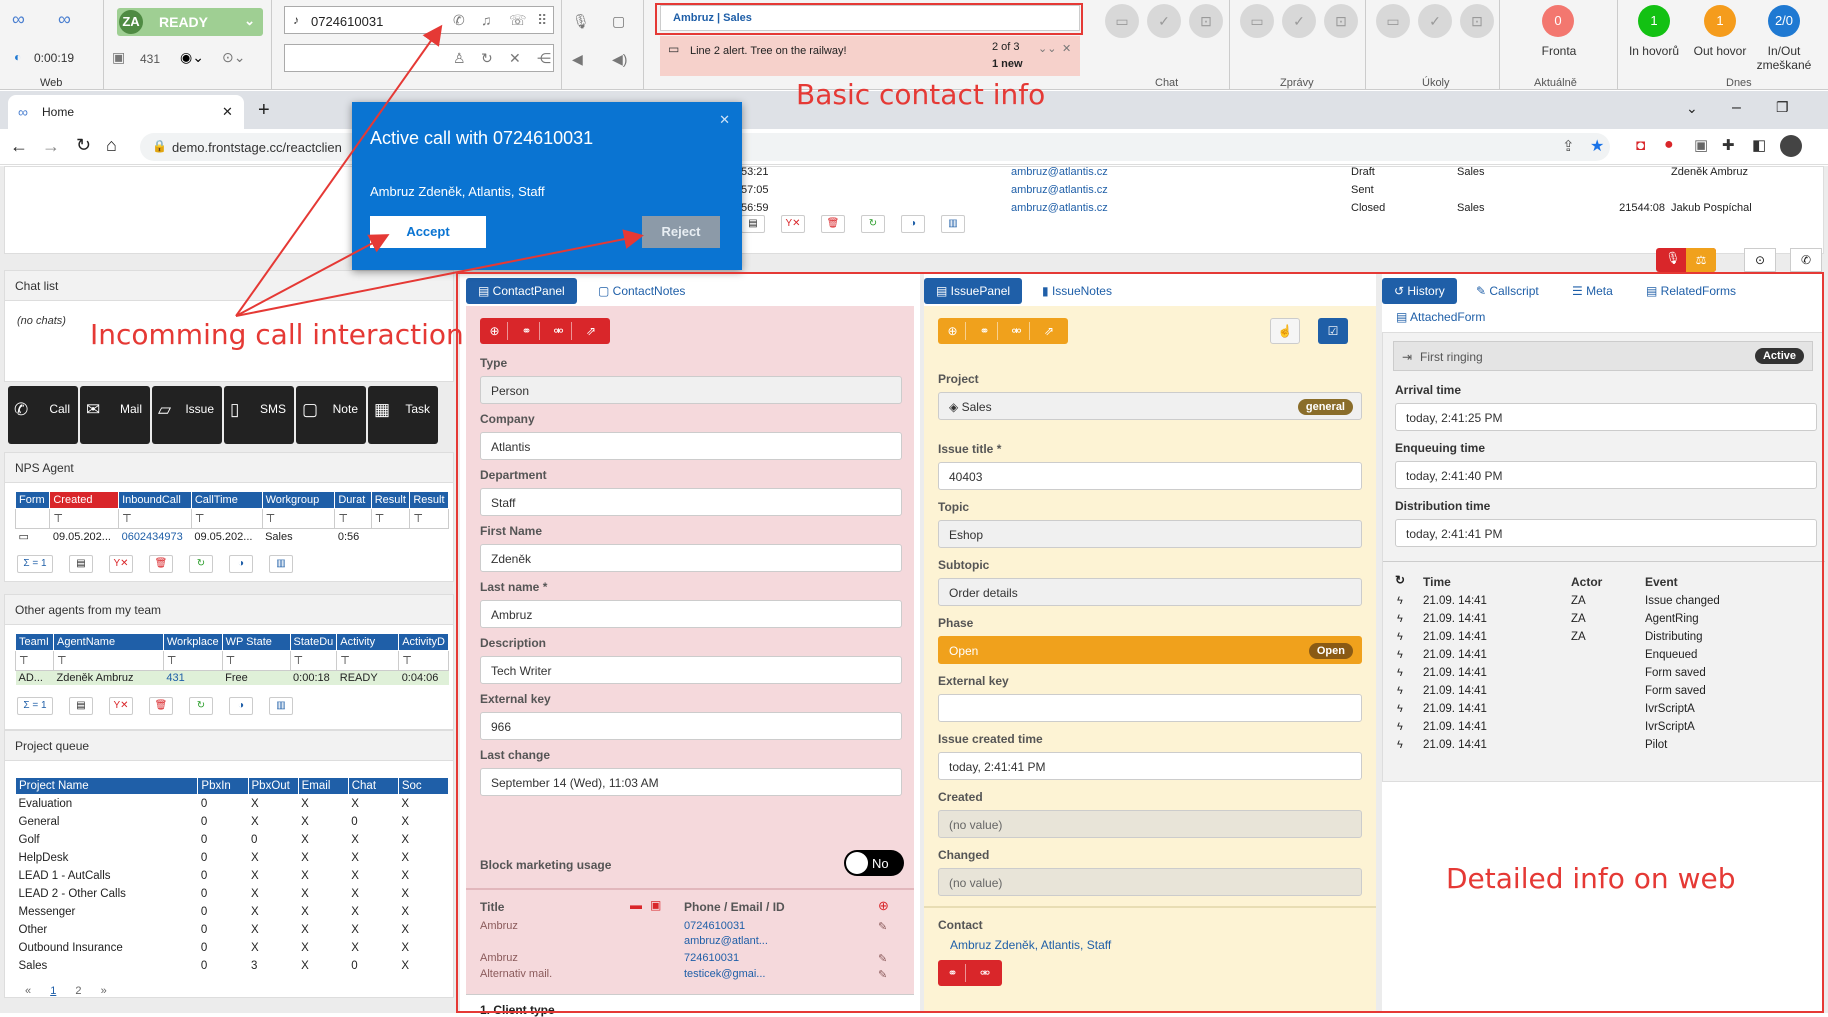  What do you see at coordinates (64, 19) in the screenshot?
I see `infinity-icon: ∞` at bounding box center [64, 19].